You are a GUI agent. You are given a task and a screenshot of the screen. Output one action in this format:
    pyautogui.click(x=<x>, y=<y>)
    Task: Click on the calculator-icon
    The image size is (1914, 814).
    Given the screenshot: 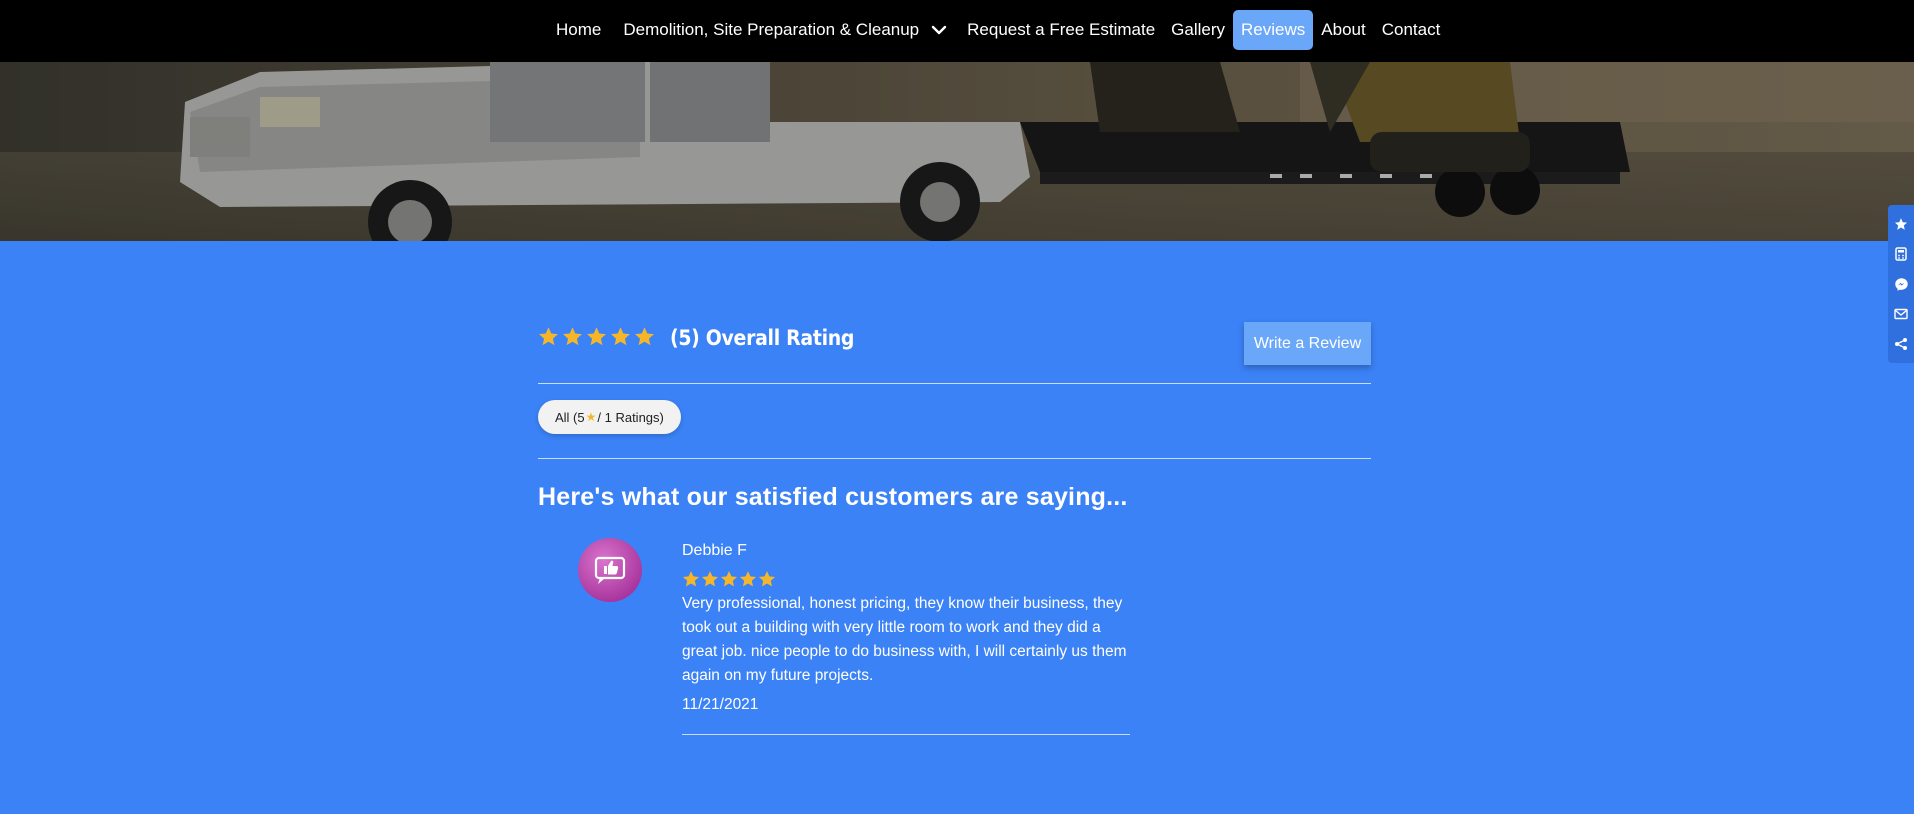 What is the action you would take?
    pyautogui.click(x=1901, y=254)
    